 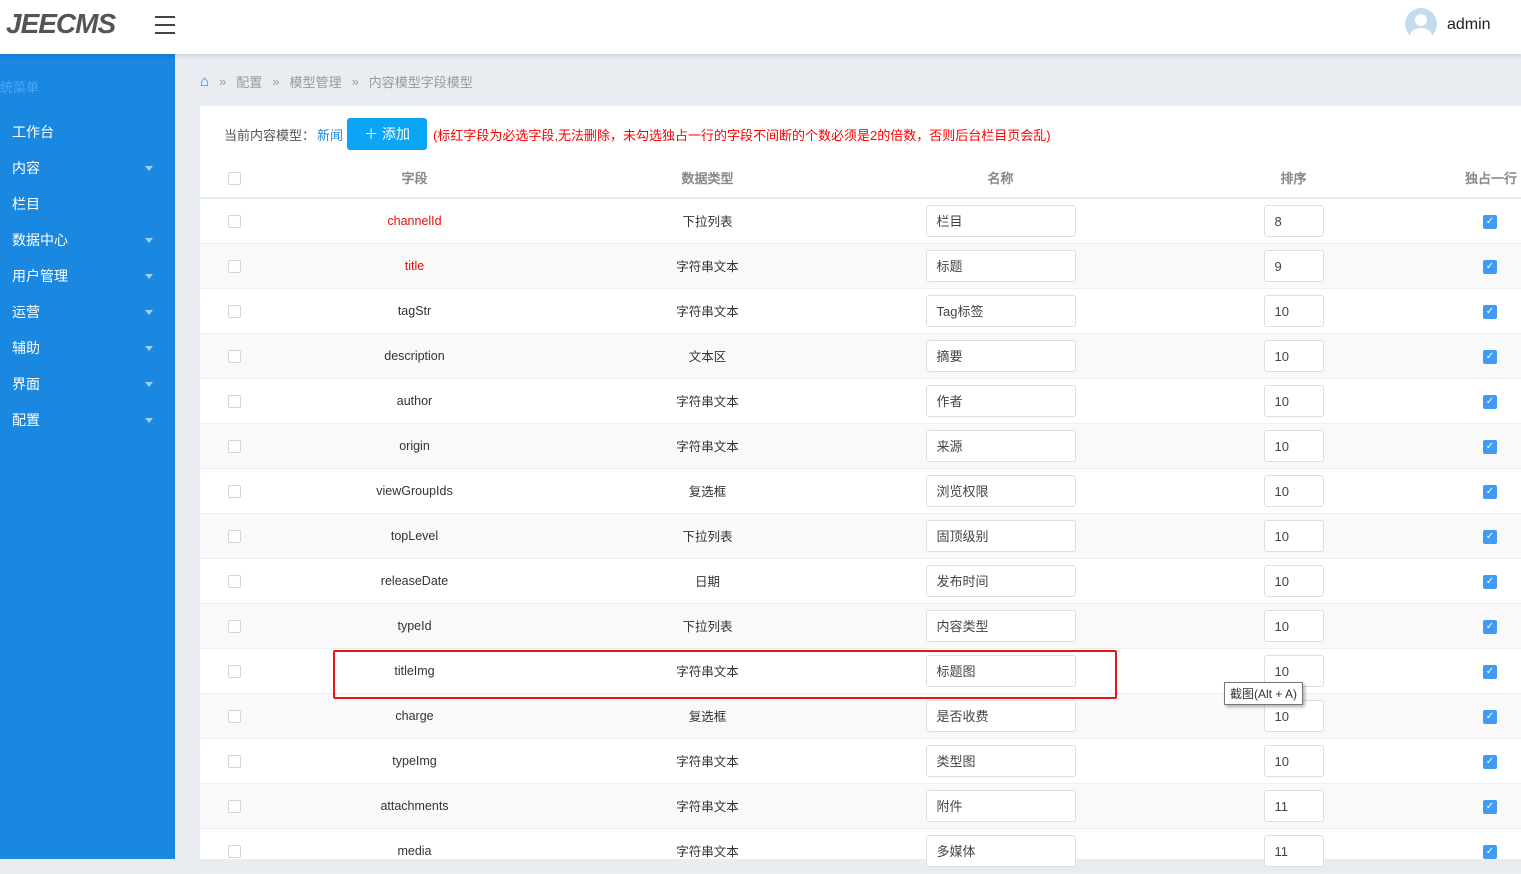 What do you see at coordinates (40, 240) in the screenshot?
I see `sidebar-item-label: 数据中心` at bounding box center [40, 240].